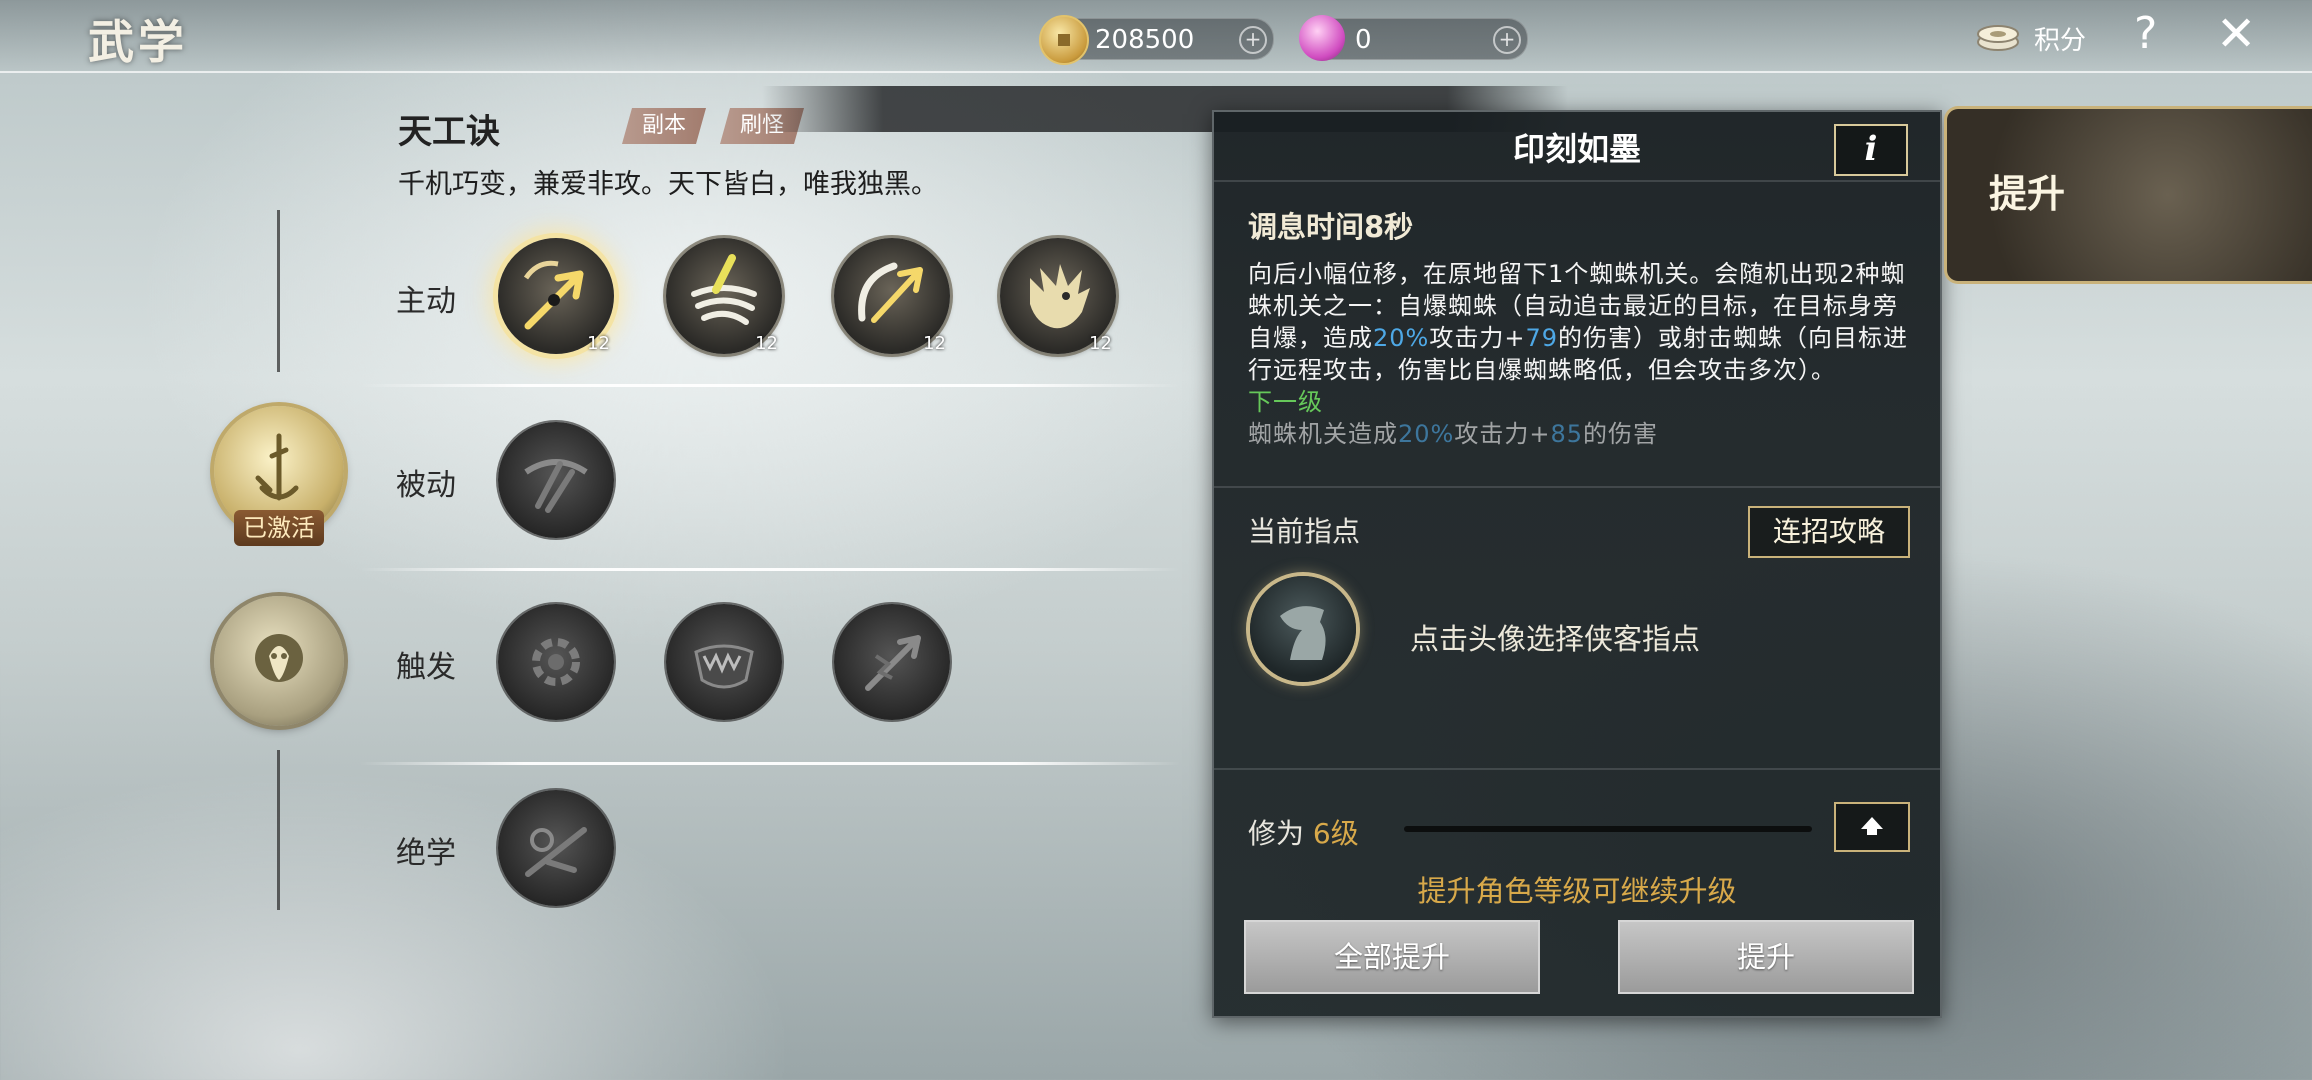 The height and width of the screenshot is (1080, 2312). I want to click on active-skill-1: 12, so click(556, 296).